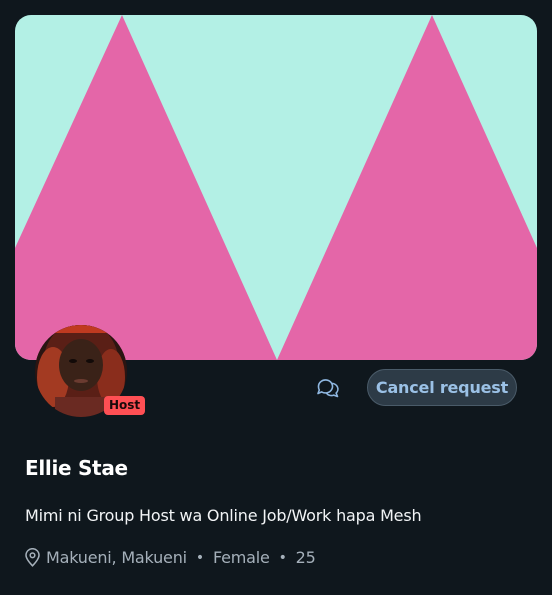  Describe the element at coordinates (32, 557) in the screenshot. I see `location-pin-icon` at that location.